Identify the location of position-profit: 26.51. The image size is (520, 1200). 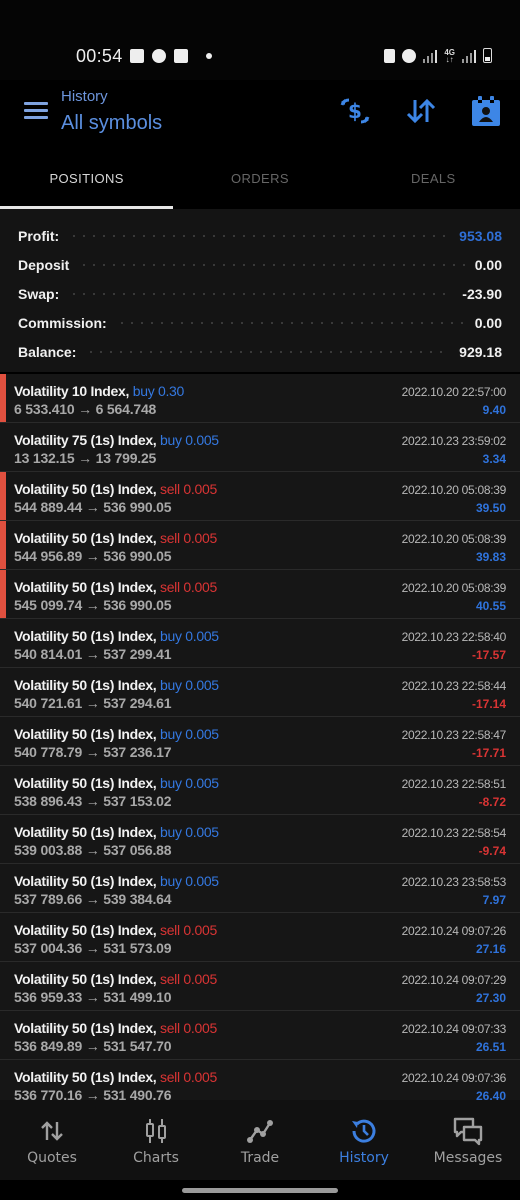
(490, 1047).